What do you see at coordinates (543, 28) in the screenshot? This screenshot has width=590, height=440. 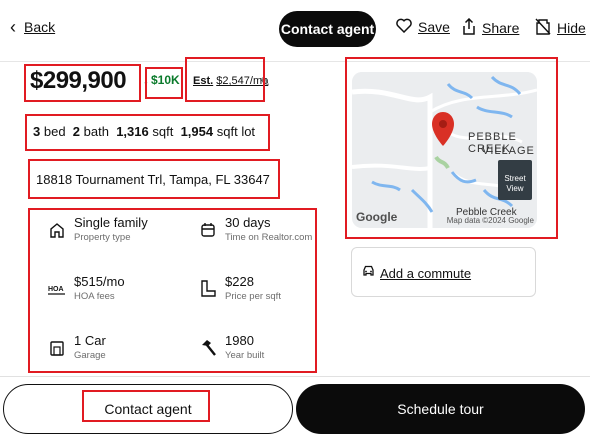 I see `hide-icon` at bounding box center [543, 28].